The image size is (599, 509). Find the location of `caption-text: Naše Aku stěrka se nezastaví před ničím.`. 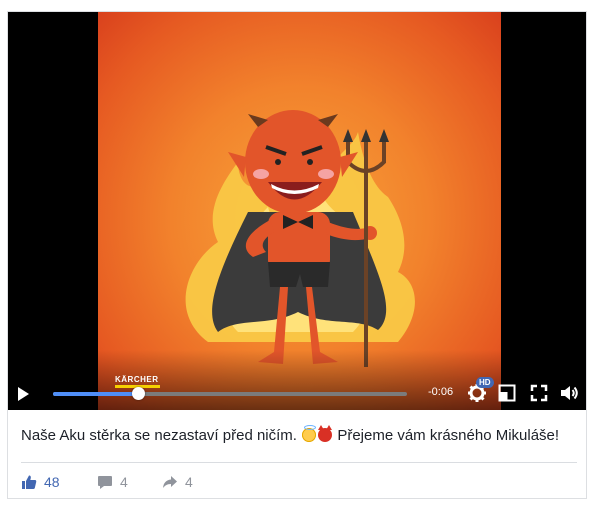

caption-text: Naše Aku stěrka se nezastaví před ničím. is located at coordinates (159, 435).